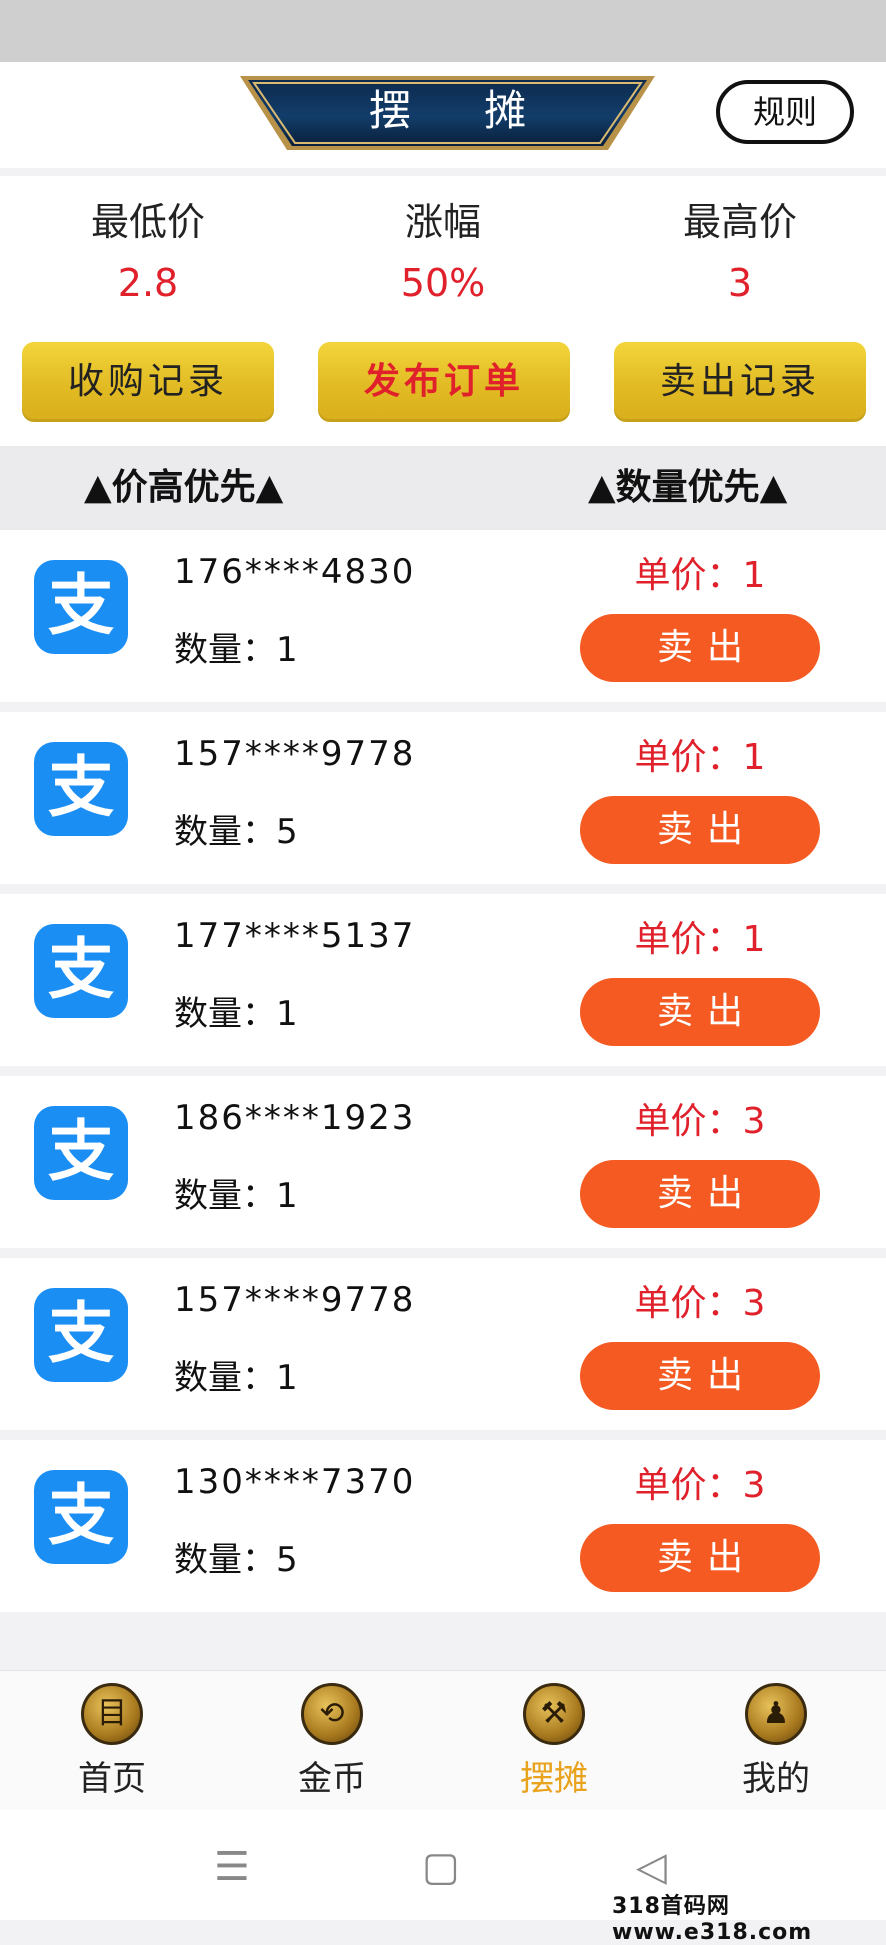  What do you see at coordinates (651, 1867) in the screenshot?
I see `back-icon: ◁` at bounding box center [651, 1867].